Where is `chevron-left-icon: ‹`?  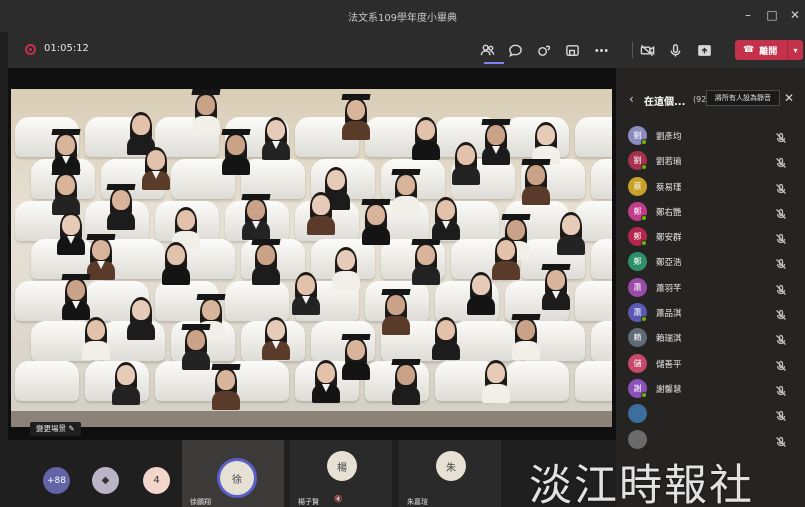
chevron-left-icon: ‹ is located at coordinates (631, 99).